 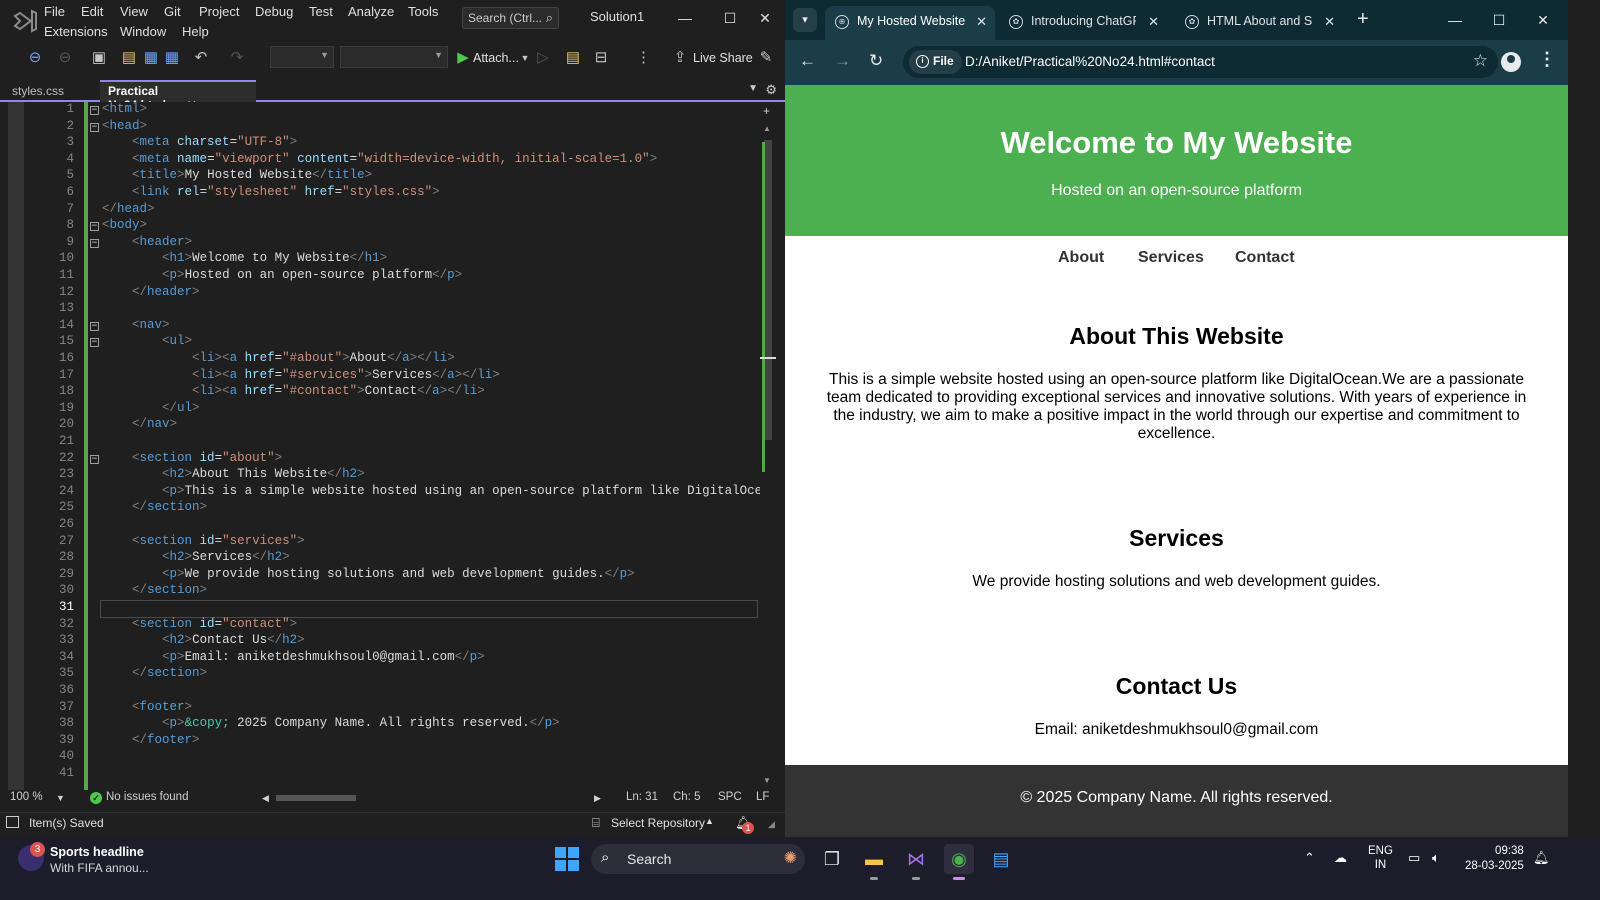 I want to click on menu-extensions: Extensions, so click(x=76, y=31).